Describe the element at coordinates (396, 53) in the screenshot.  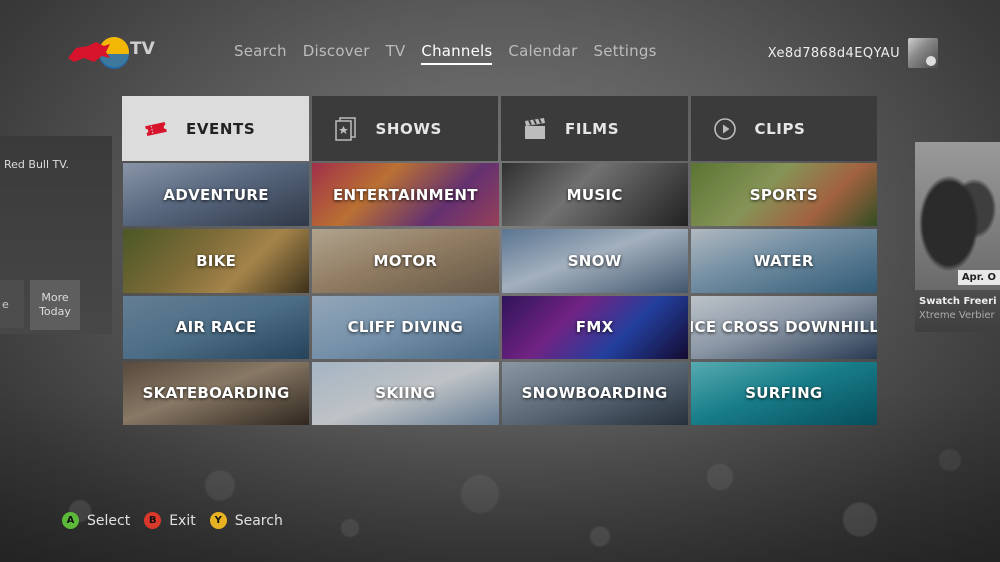
I see `nav-item-tv: TV` at that location.